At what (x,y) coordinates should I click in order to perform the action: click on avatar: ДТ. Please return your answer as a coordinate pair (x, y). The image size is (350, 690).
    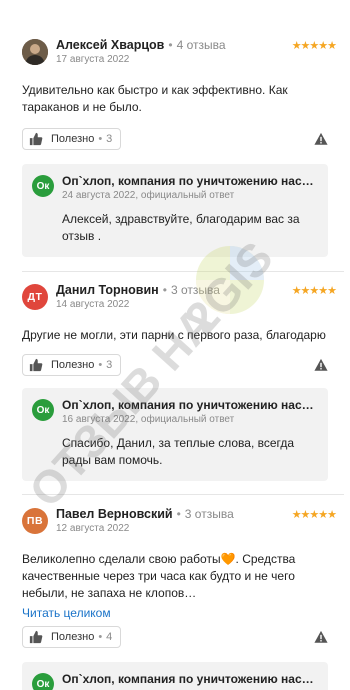
    Looking at the image, I should click on (35, 297).